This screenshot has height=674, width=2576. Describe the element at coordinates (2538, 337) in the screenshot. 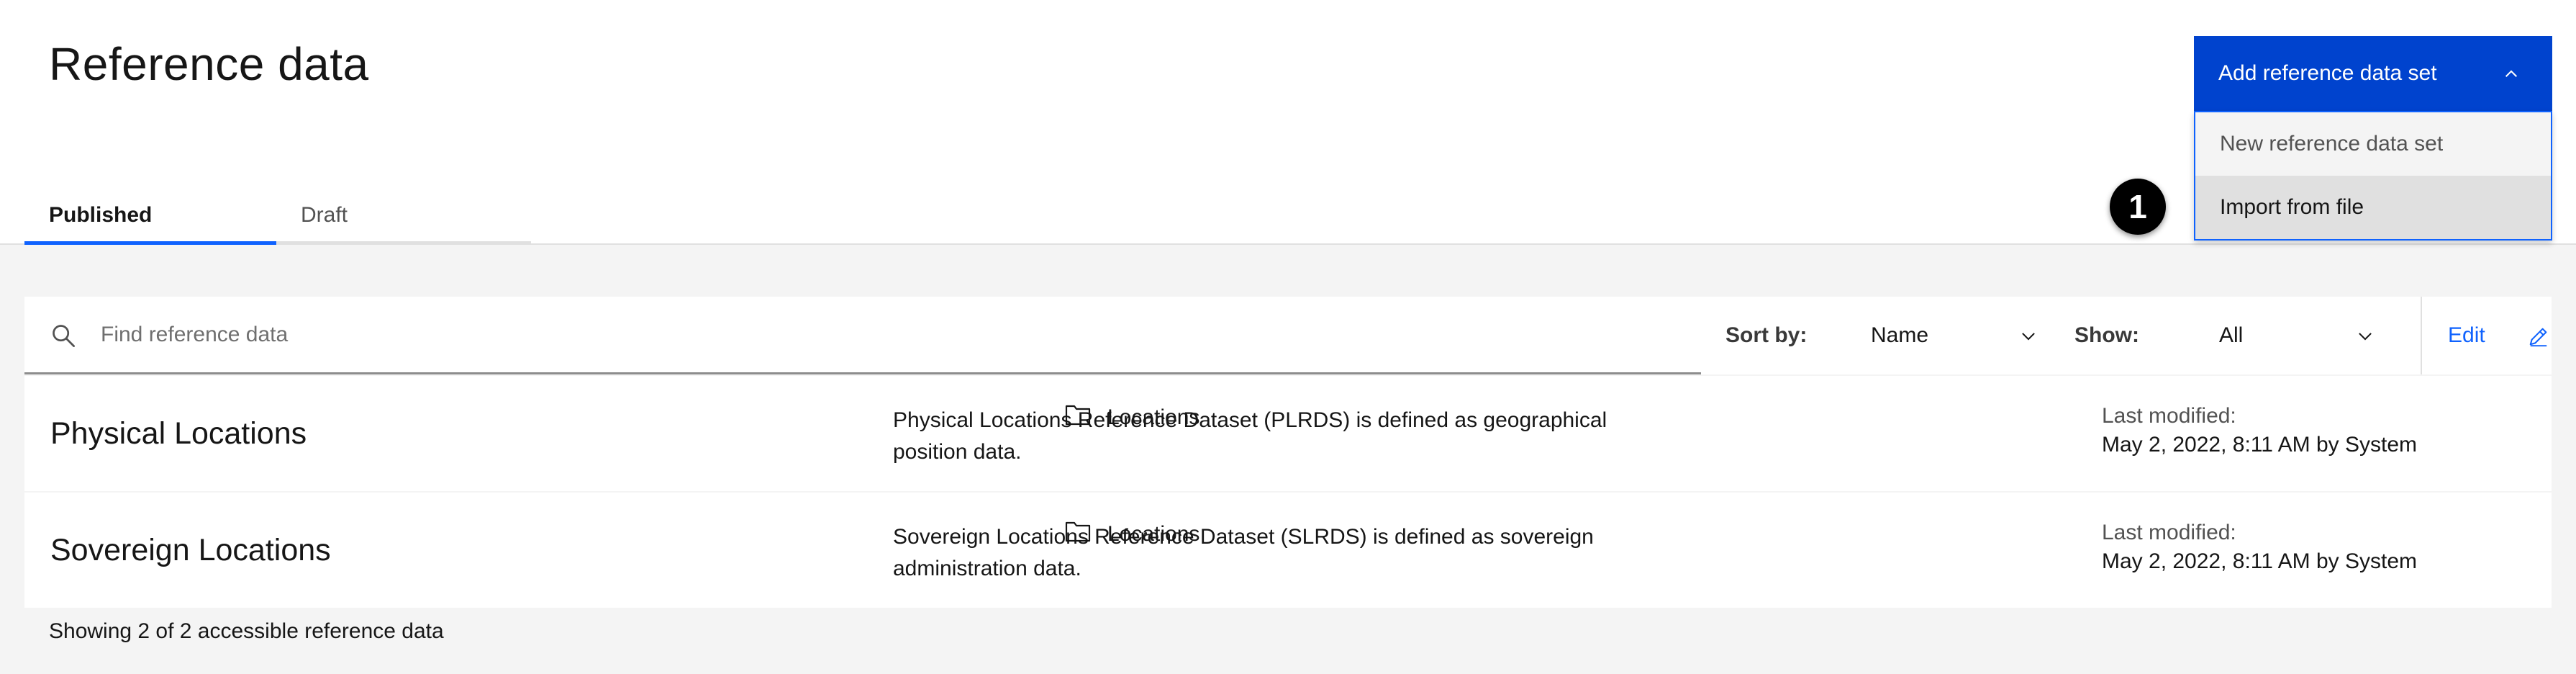

I see `pencil-icon` at that location.